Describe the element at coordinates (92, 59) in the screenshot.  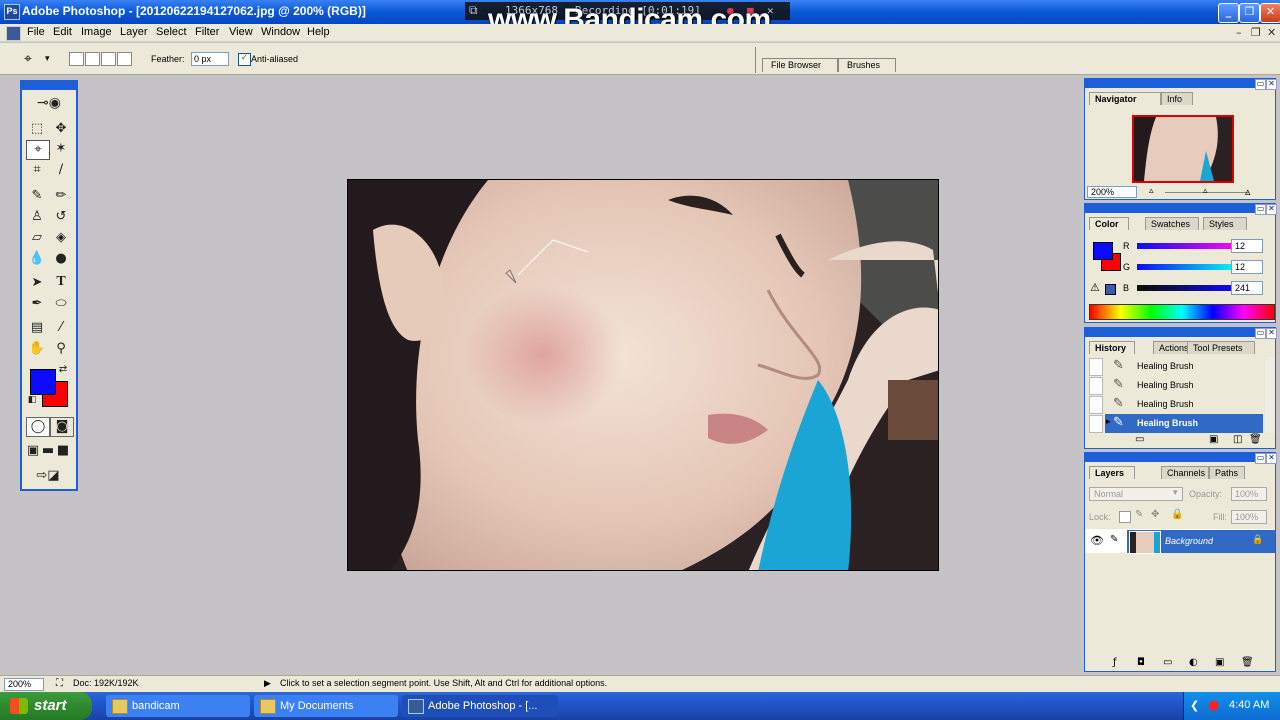
I see `add-selection-button` at that location.